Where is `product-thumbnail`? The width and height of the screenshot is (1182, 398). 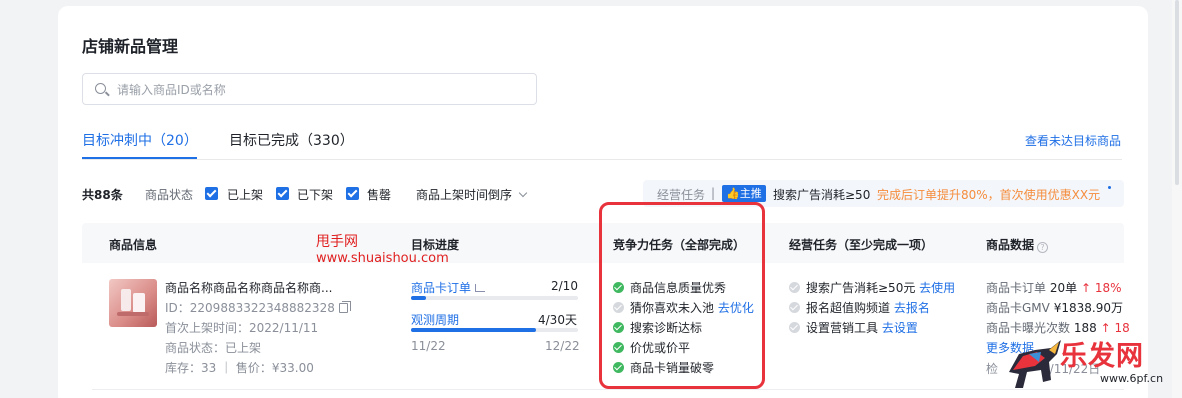
product-thumbnail is located at coordinates (133, 303).